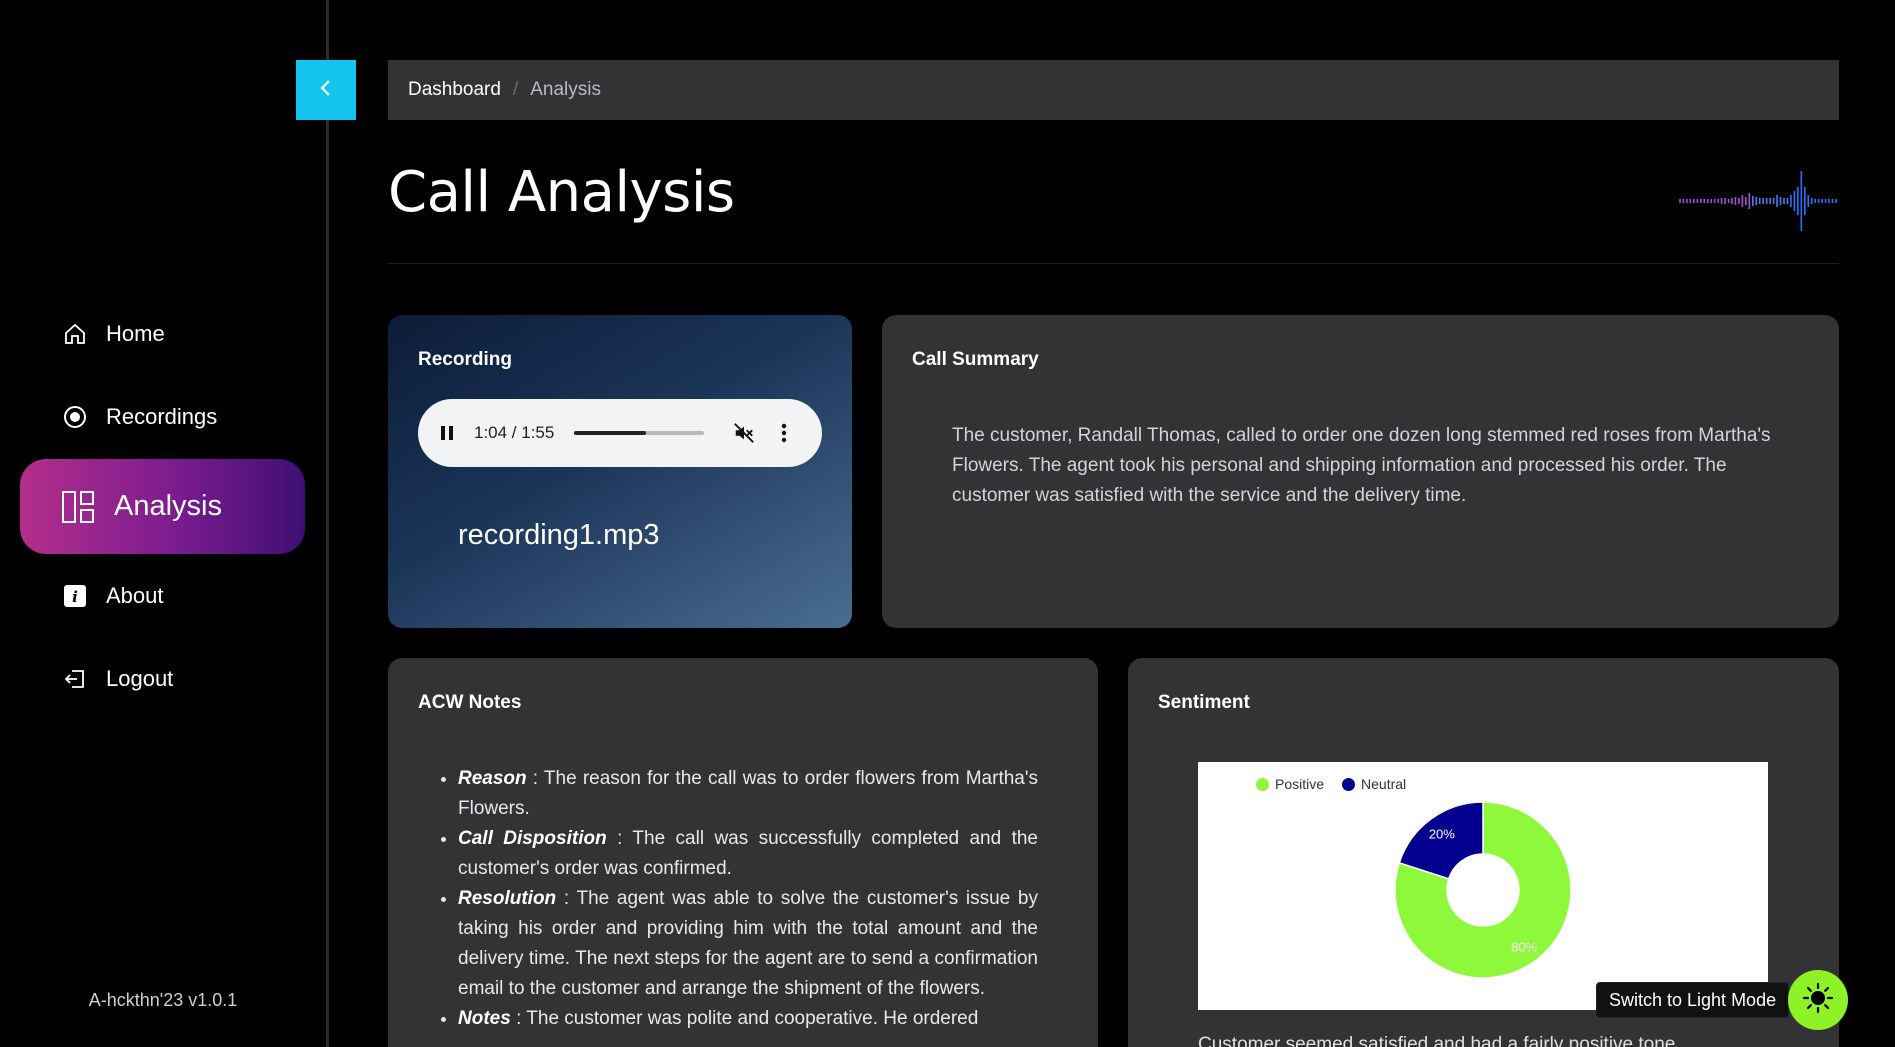 This screenshot has width=1895, height=1047. I want to click on breadcrumb-dashboard: Dashboard, so click(454, 90).